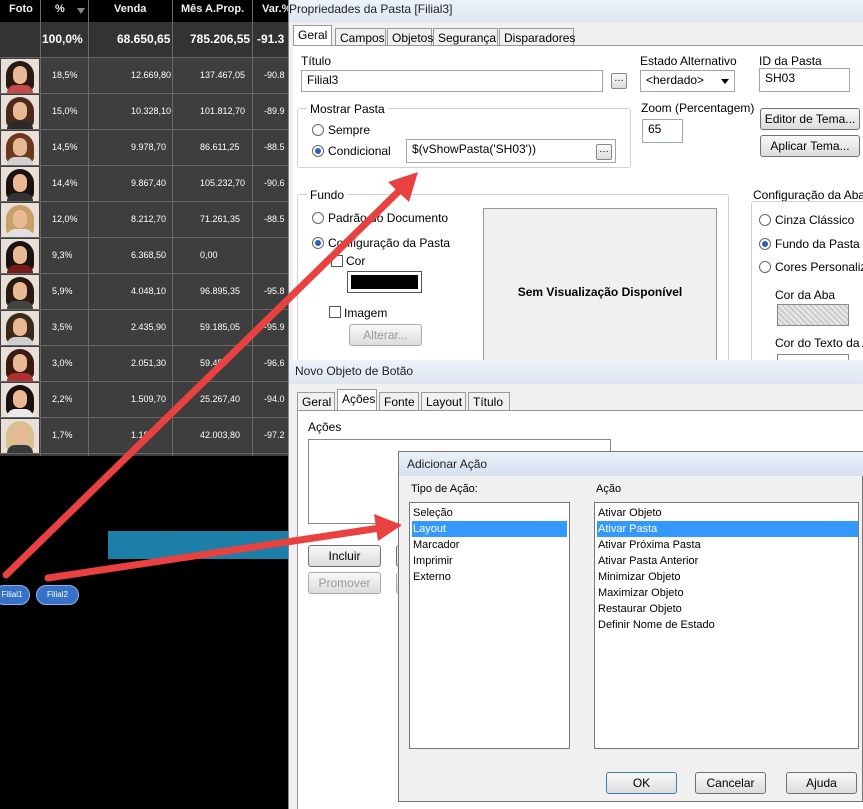 The image size is (863, 809). I want to click on arrow-to-layout, so click(214, 553).